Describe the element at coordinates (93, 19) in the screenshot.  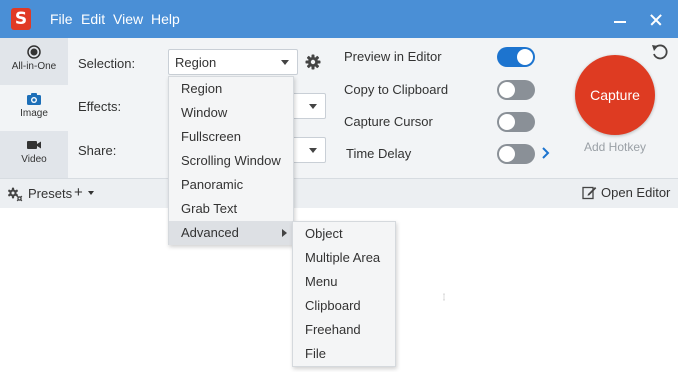
I see `menu-edit: Edit` at that location.